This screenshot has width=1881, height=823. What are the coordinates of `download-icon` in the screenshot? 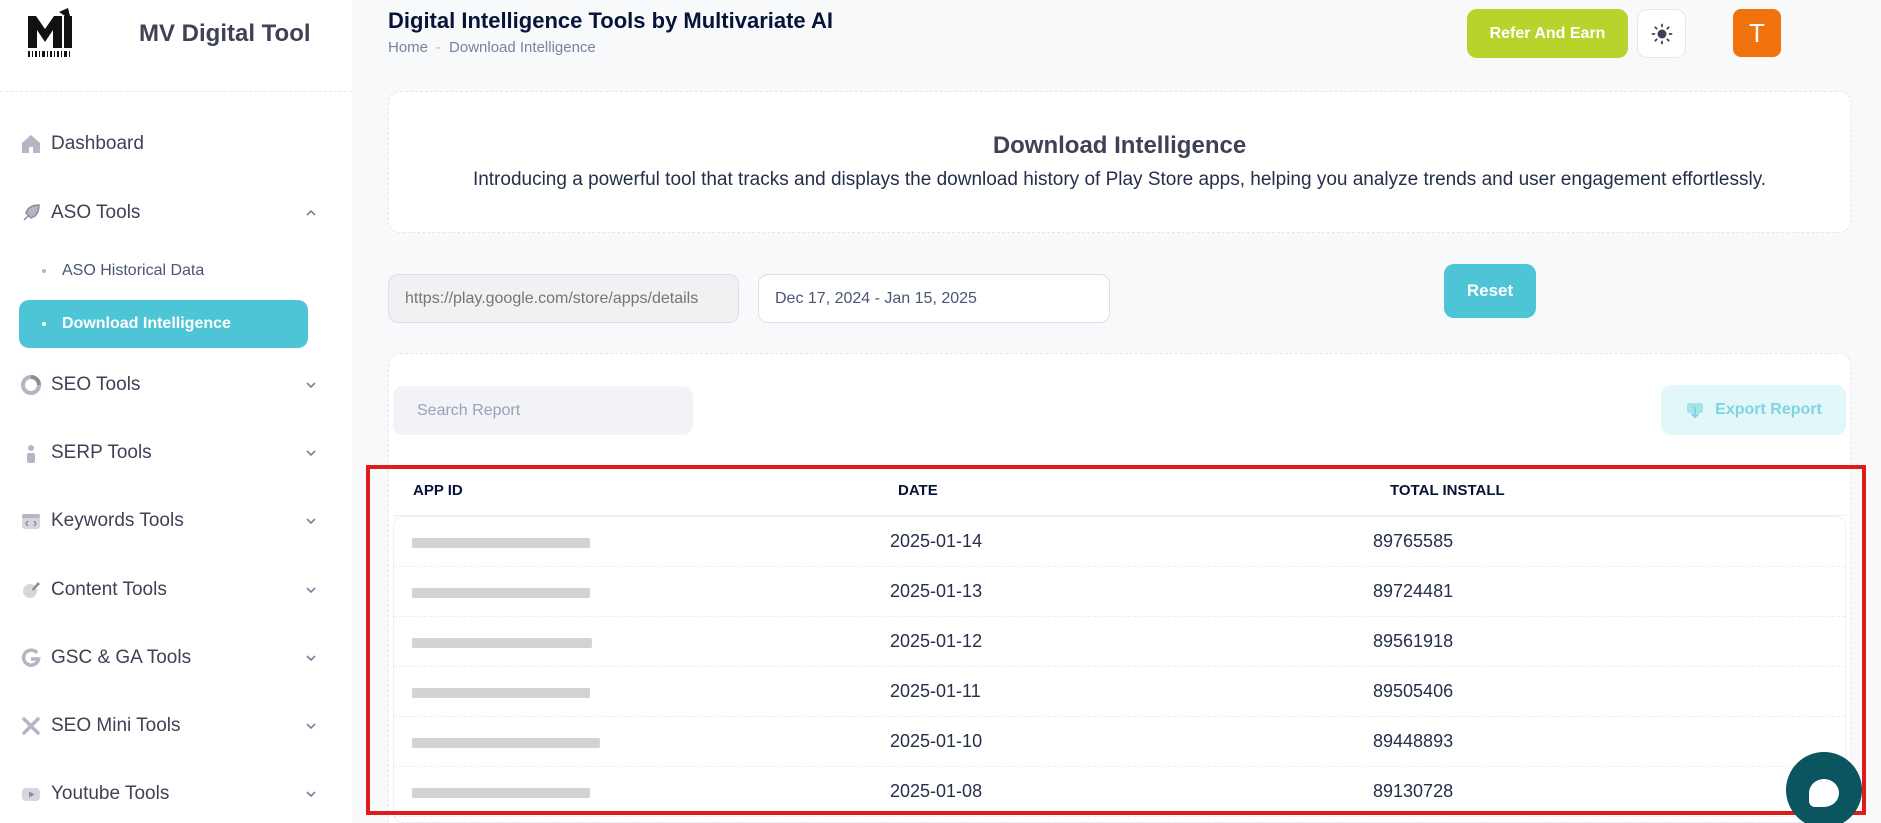 It's located at (1695, 410).